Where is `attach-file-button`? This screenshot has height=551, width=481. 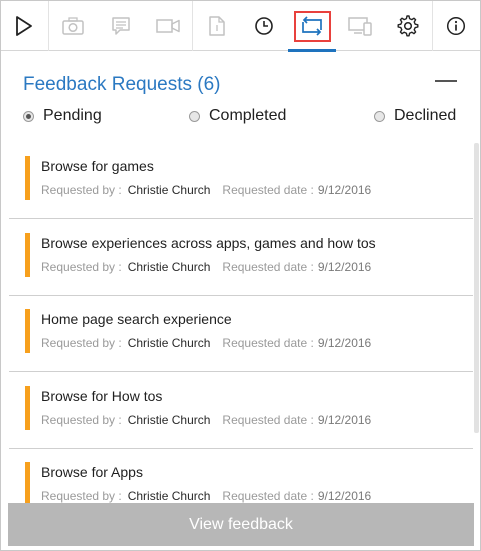 attach-file-button is located at coordinates (217, 26).